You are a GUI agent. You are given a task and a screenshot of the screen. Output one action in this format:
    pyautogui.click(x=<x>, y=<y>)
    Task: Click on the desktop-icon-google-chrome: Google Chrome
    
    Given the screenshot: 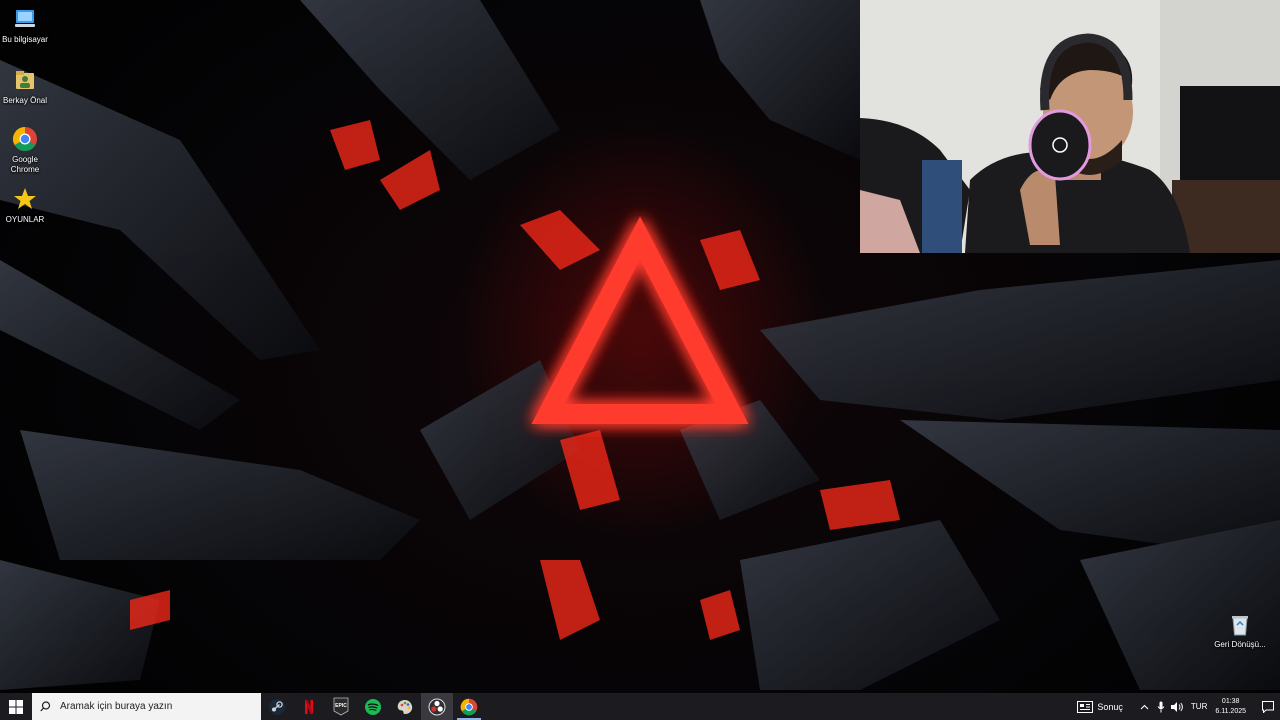 What is the action you would take?
    pyautogui.click(x=26, y=150)
    